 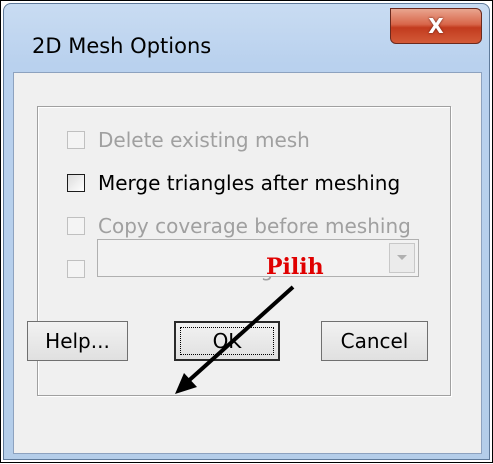 What do you see at coordinates (204, 140) in the screenshot?
I see `delete-existing-mesh-label: Delete existing mesh` at bounding box center [204, 140].